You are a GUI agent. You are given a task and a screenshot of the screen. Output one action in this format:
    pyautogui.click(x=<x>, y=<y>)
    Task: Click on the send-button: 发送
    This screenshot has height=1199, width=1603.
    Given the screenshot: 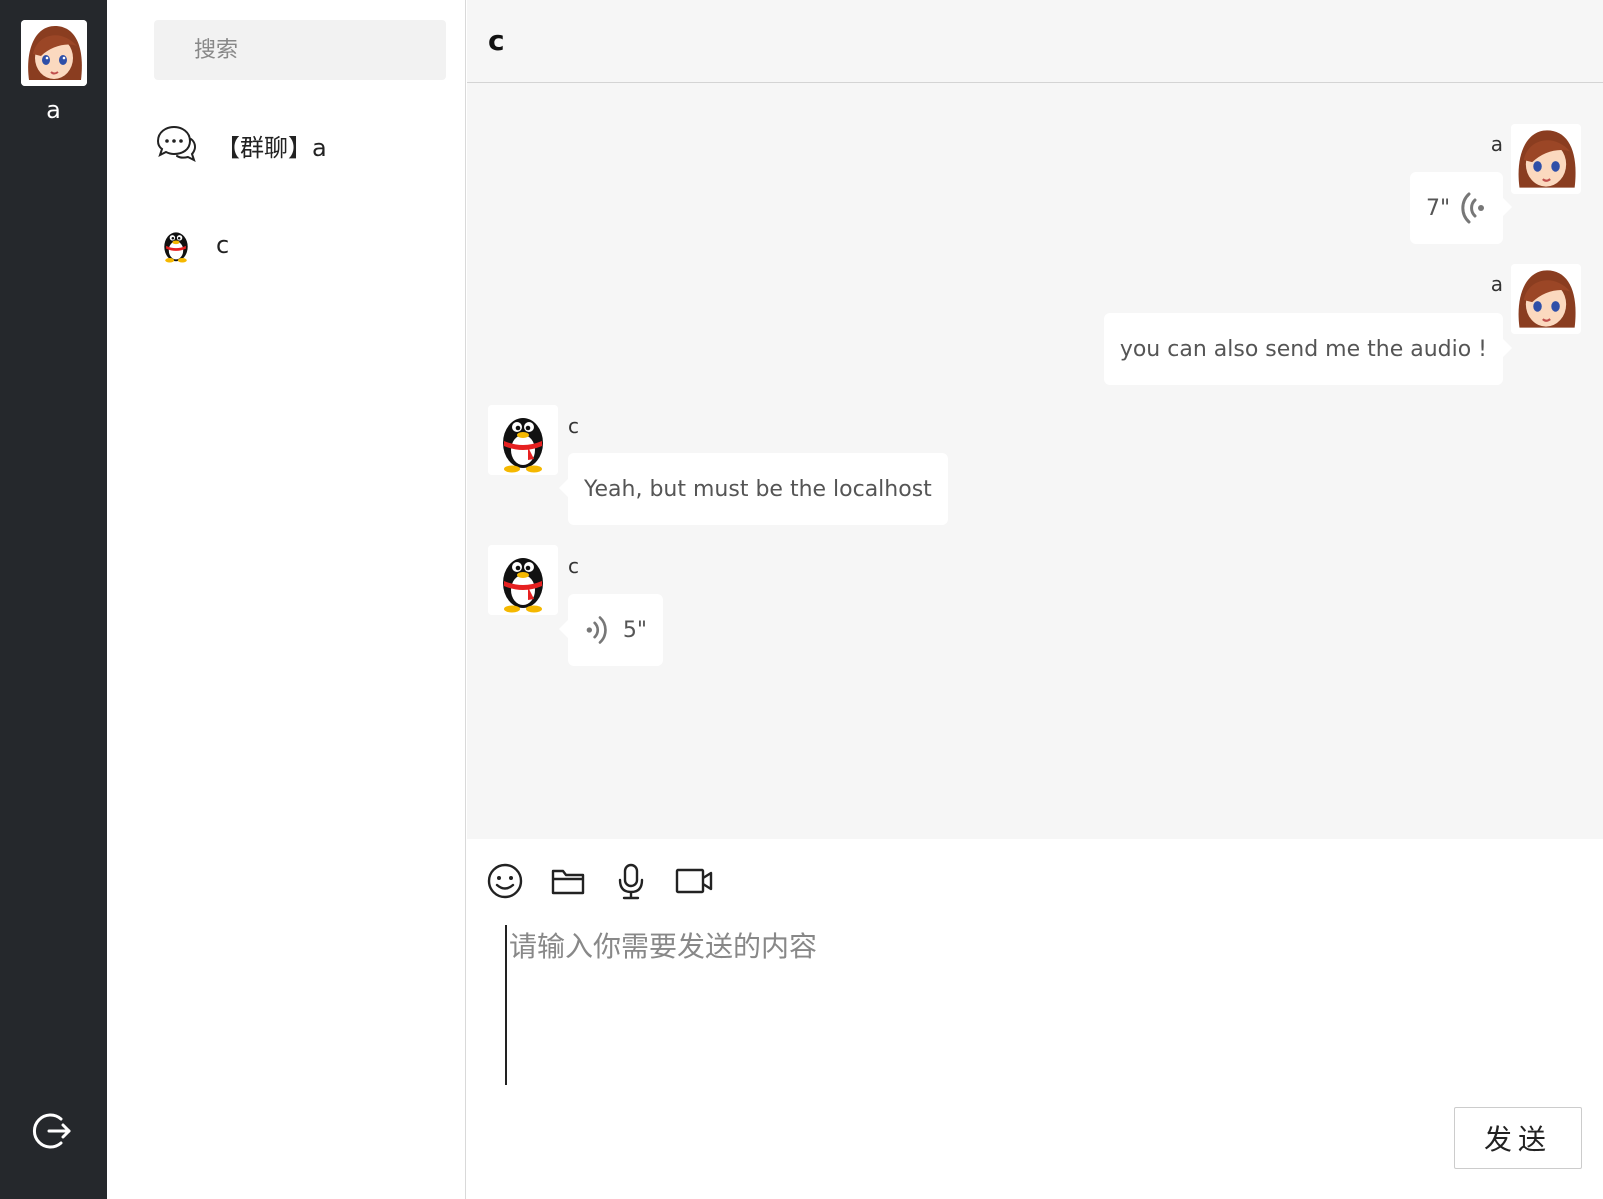 What is the action you would take?
    pyautogui.click(x=1518, y=1138)
    